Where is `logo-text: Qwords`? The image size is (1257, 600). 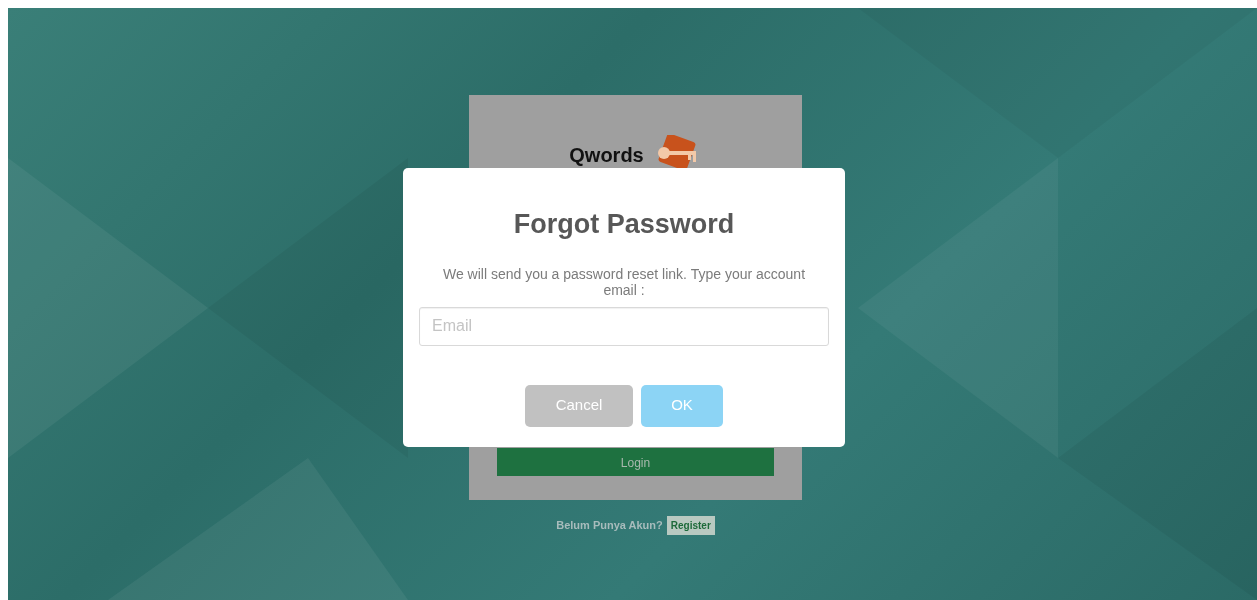 logo-text: Qwords is located at coordinates (606, 155).